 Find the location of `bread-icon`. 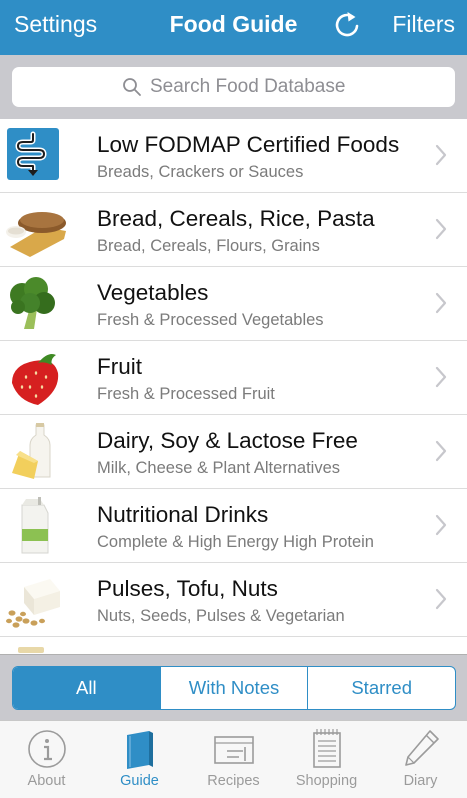

bread-icon is located at coordinates (36, 234).